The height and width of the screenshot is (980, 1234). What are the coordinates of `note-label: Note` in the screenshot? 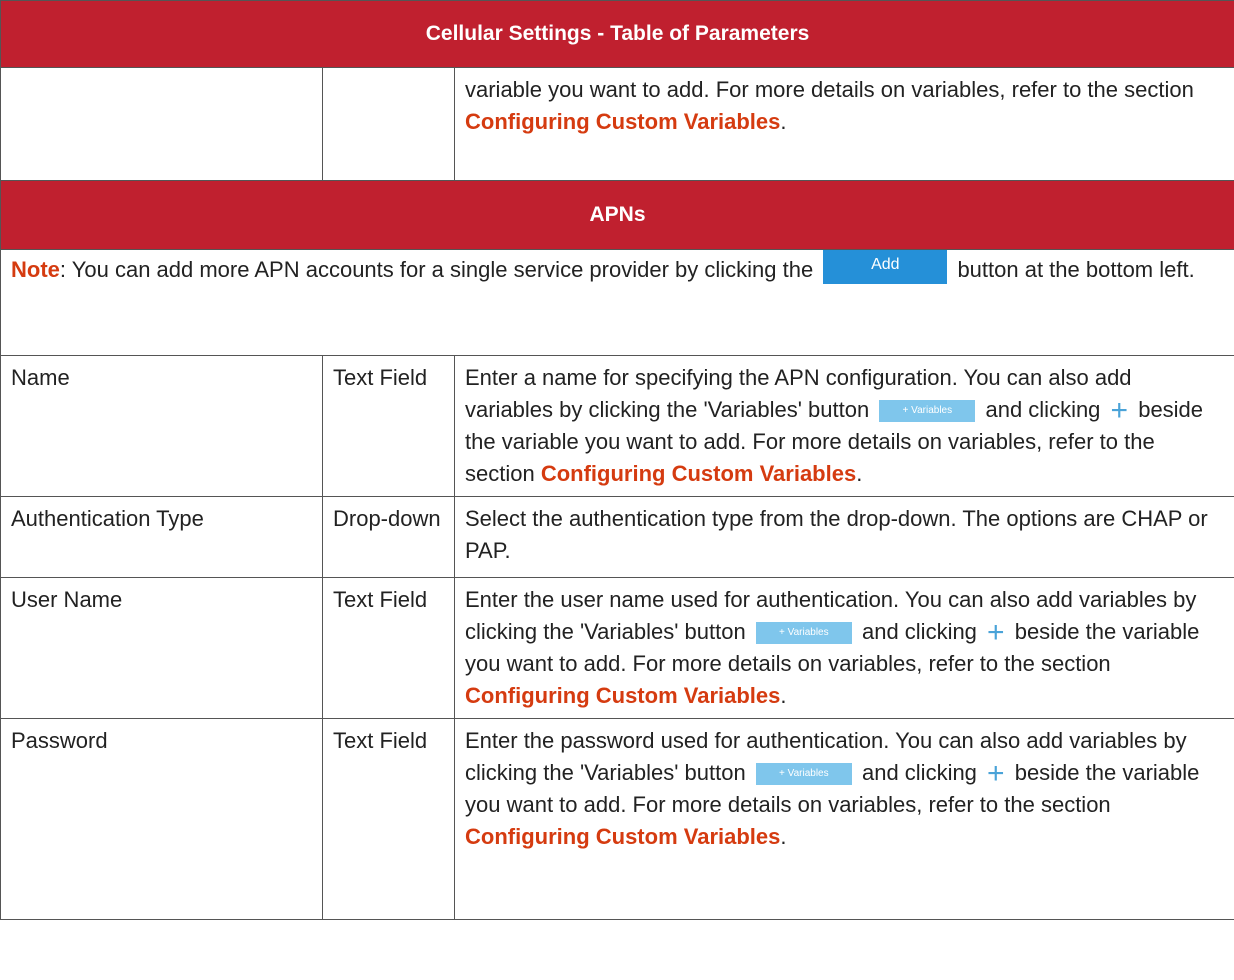 It's located at (35, 269).